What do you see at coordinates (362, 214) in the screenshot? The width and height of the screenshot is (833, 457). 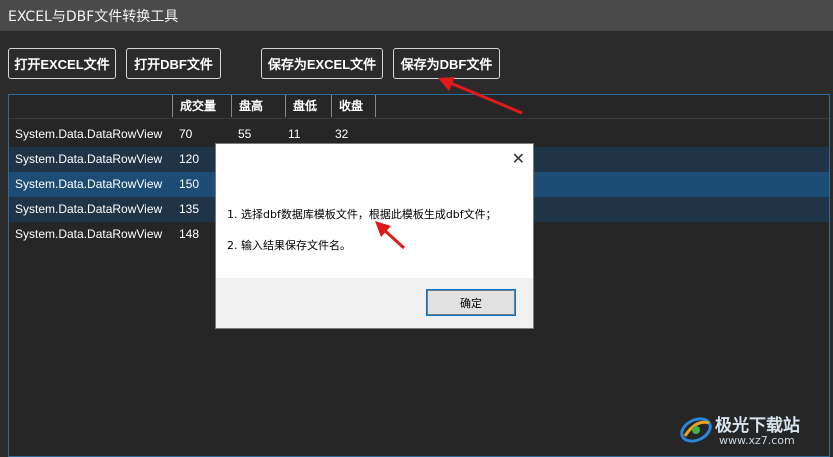 I see `dialog-message-line-1: 1. 选择dbf数据库模板文件，根据此模板生成dbf文件；` at bounding box center [362, 214].